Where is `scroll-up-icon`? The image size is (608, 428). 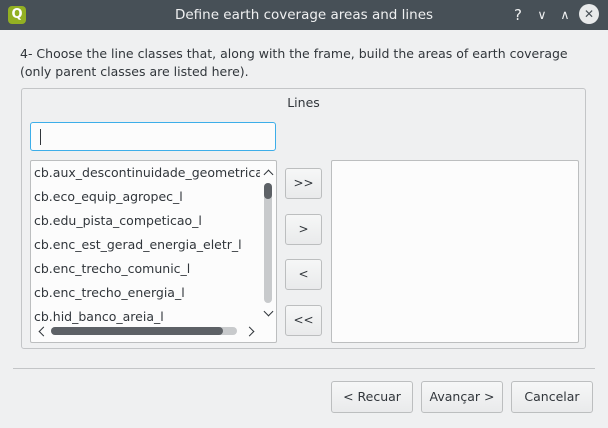 scroll-up-icon is located at coordinates (268, 174).